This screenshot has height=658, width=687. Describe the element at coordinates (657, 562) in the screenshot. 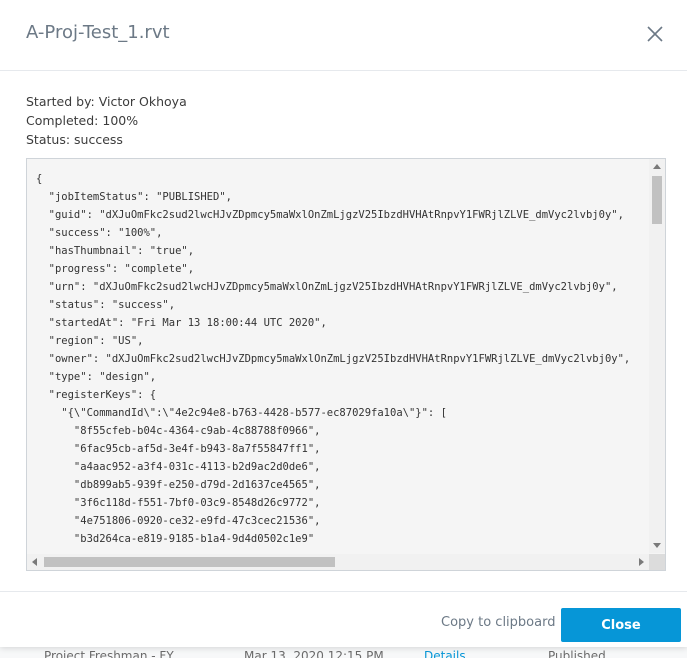

I see `scrollbar-corner` at that location.